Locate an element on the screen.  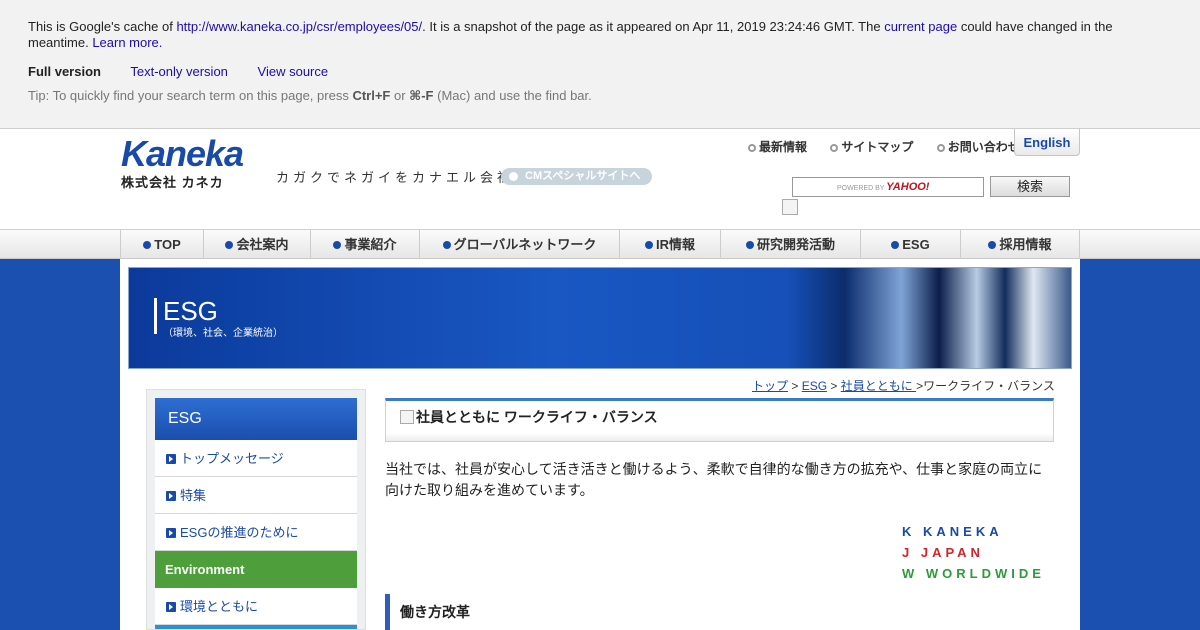
sidebar-head: ESG is located at coordinates (256, 419).